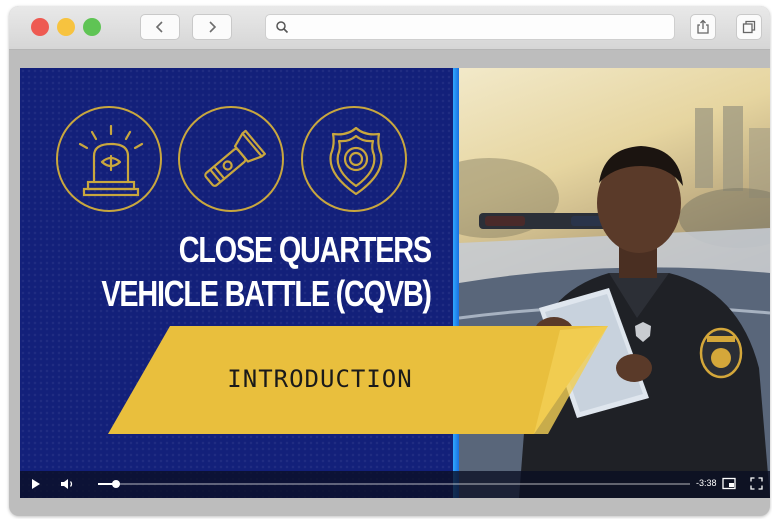 Image resolution: width=772 pixels, height=519 pixels. I want to click on tabs-icon, so click(749, 27).